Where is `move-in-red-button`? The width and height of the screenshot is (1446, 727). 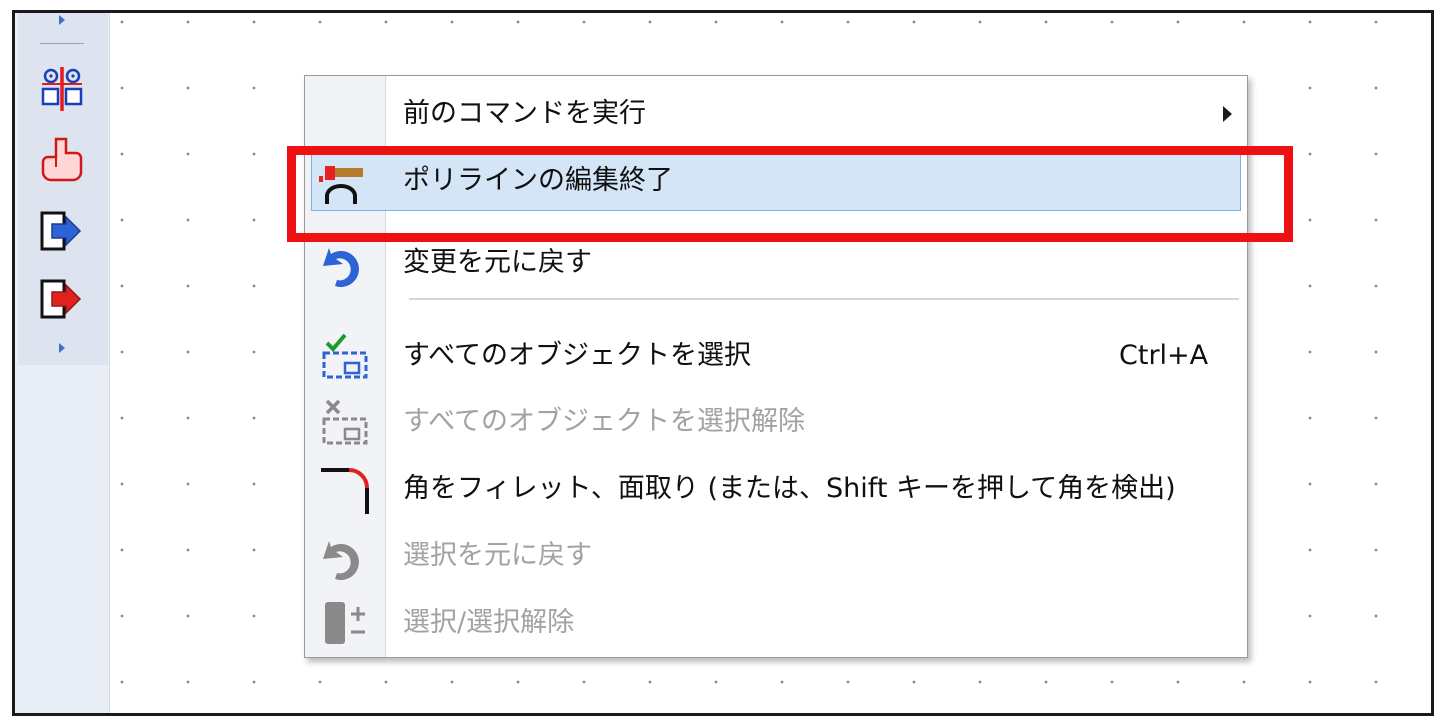 move-in-red-button is located at coordinates (62, 299).